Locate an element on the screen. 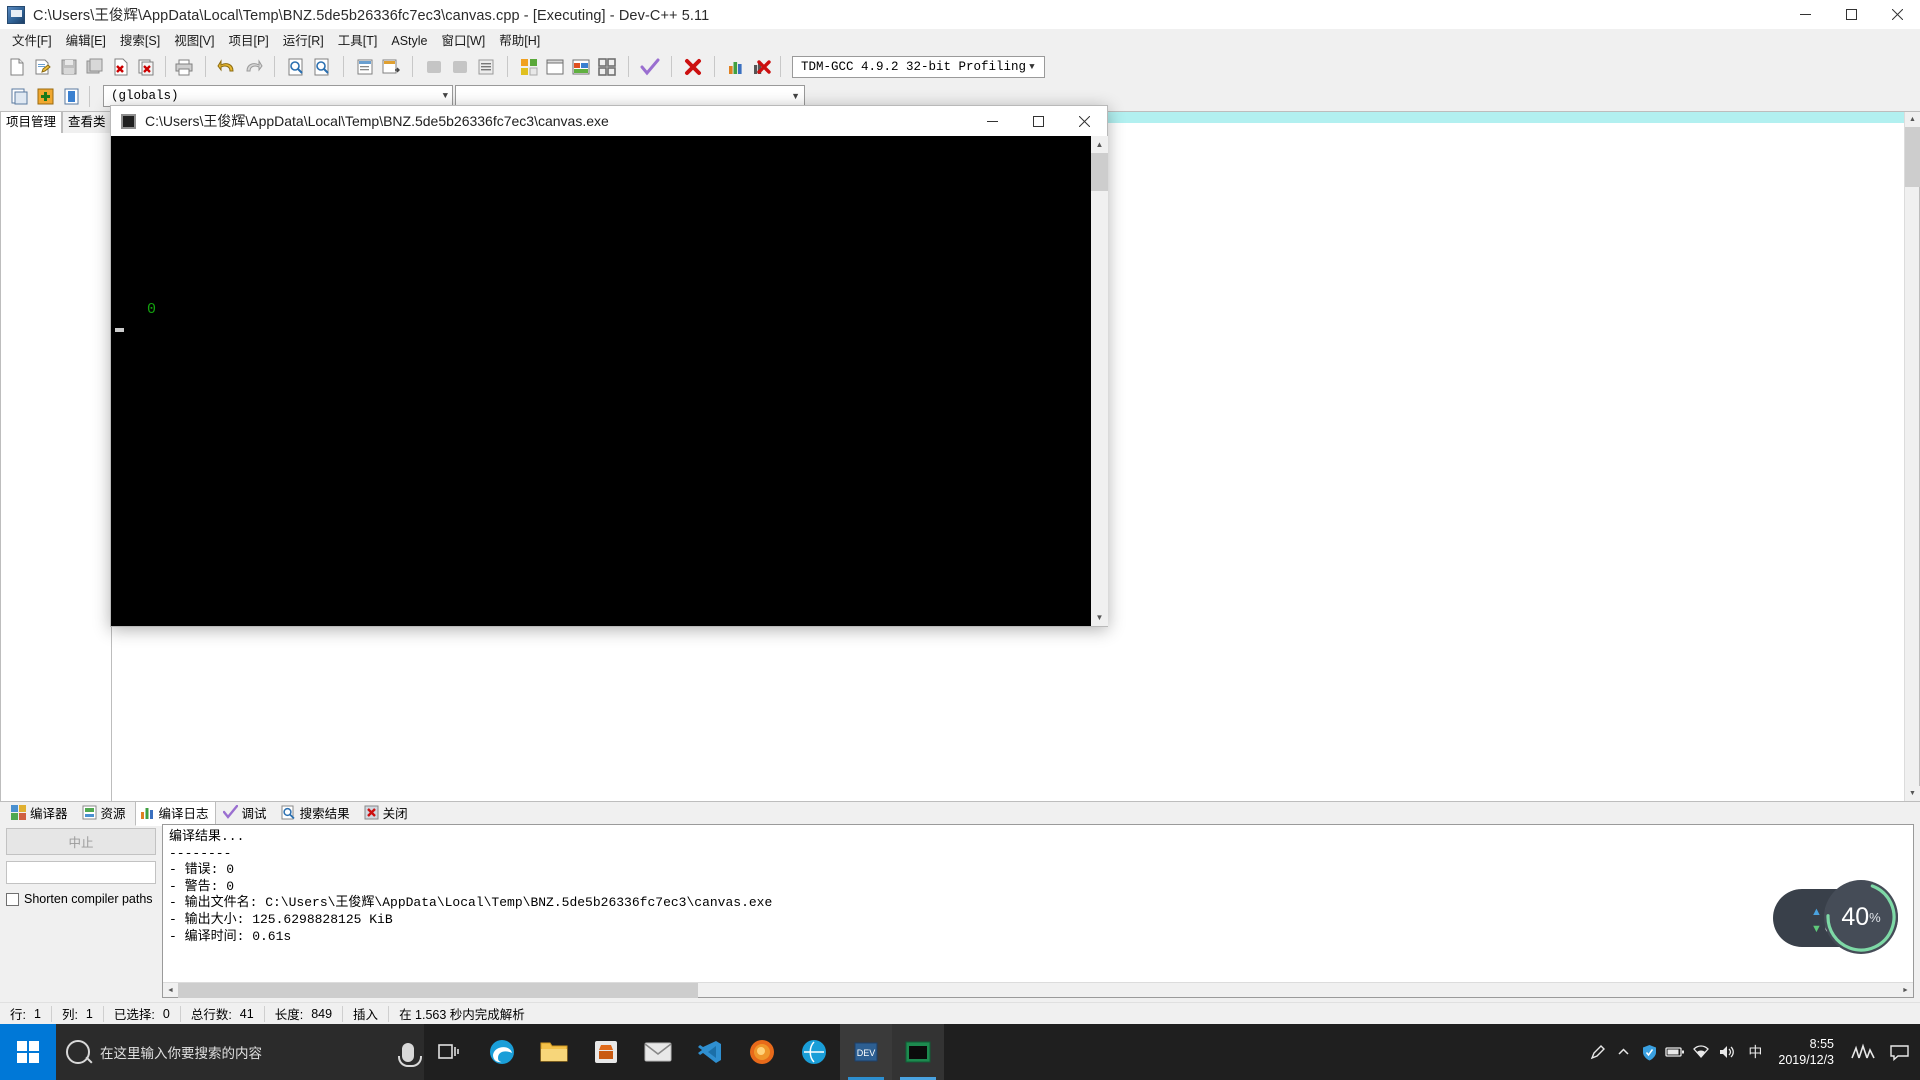 Image resolution: width=1920 pixels, height=1080 pixels. log-horizontal-scrollbar: ◄ ► is located at coordinates (1038, 990).